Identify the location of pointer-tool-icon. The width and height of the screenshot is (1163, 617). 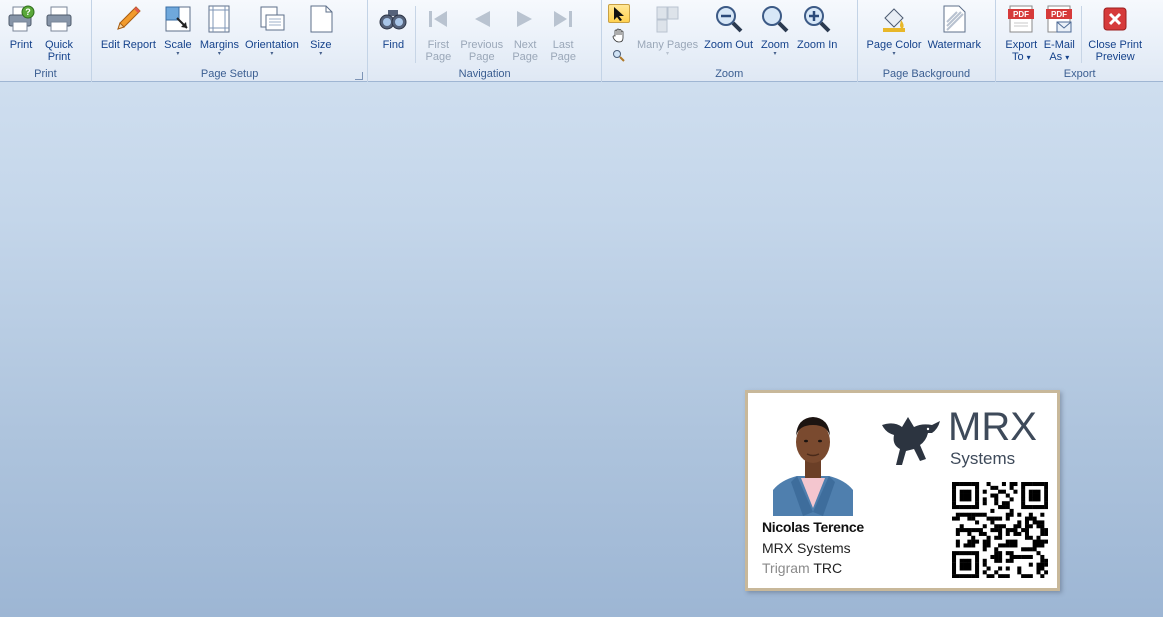
(618, 14).